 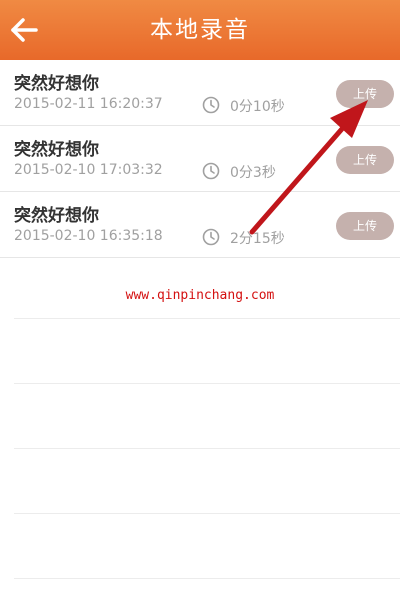 I want to click on recording-date: 2015-02-11 16:20:37, so click(x=88, y=104).